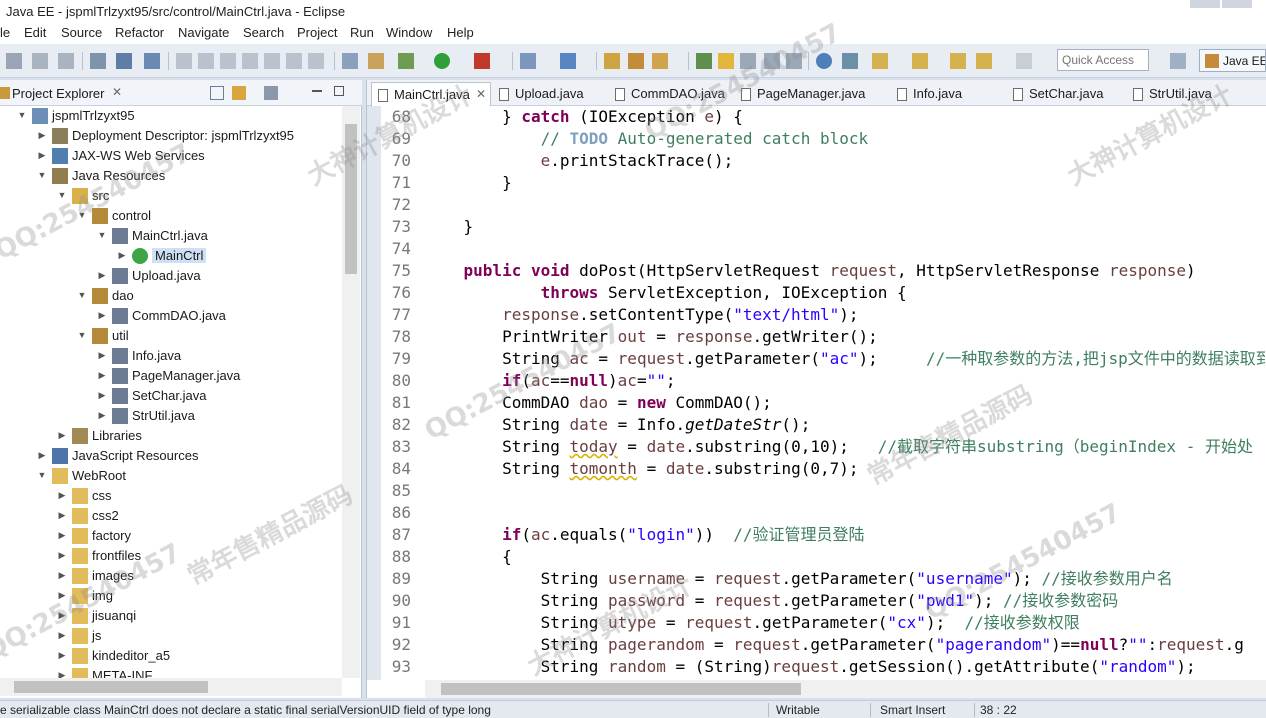  What do you see at coordinates (263, 32) in the screenshot?
I see `menu-search: Search` at bounding box center [263, 32].